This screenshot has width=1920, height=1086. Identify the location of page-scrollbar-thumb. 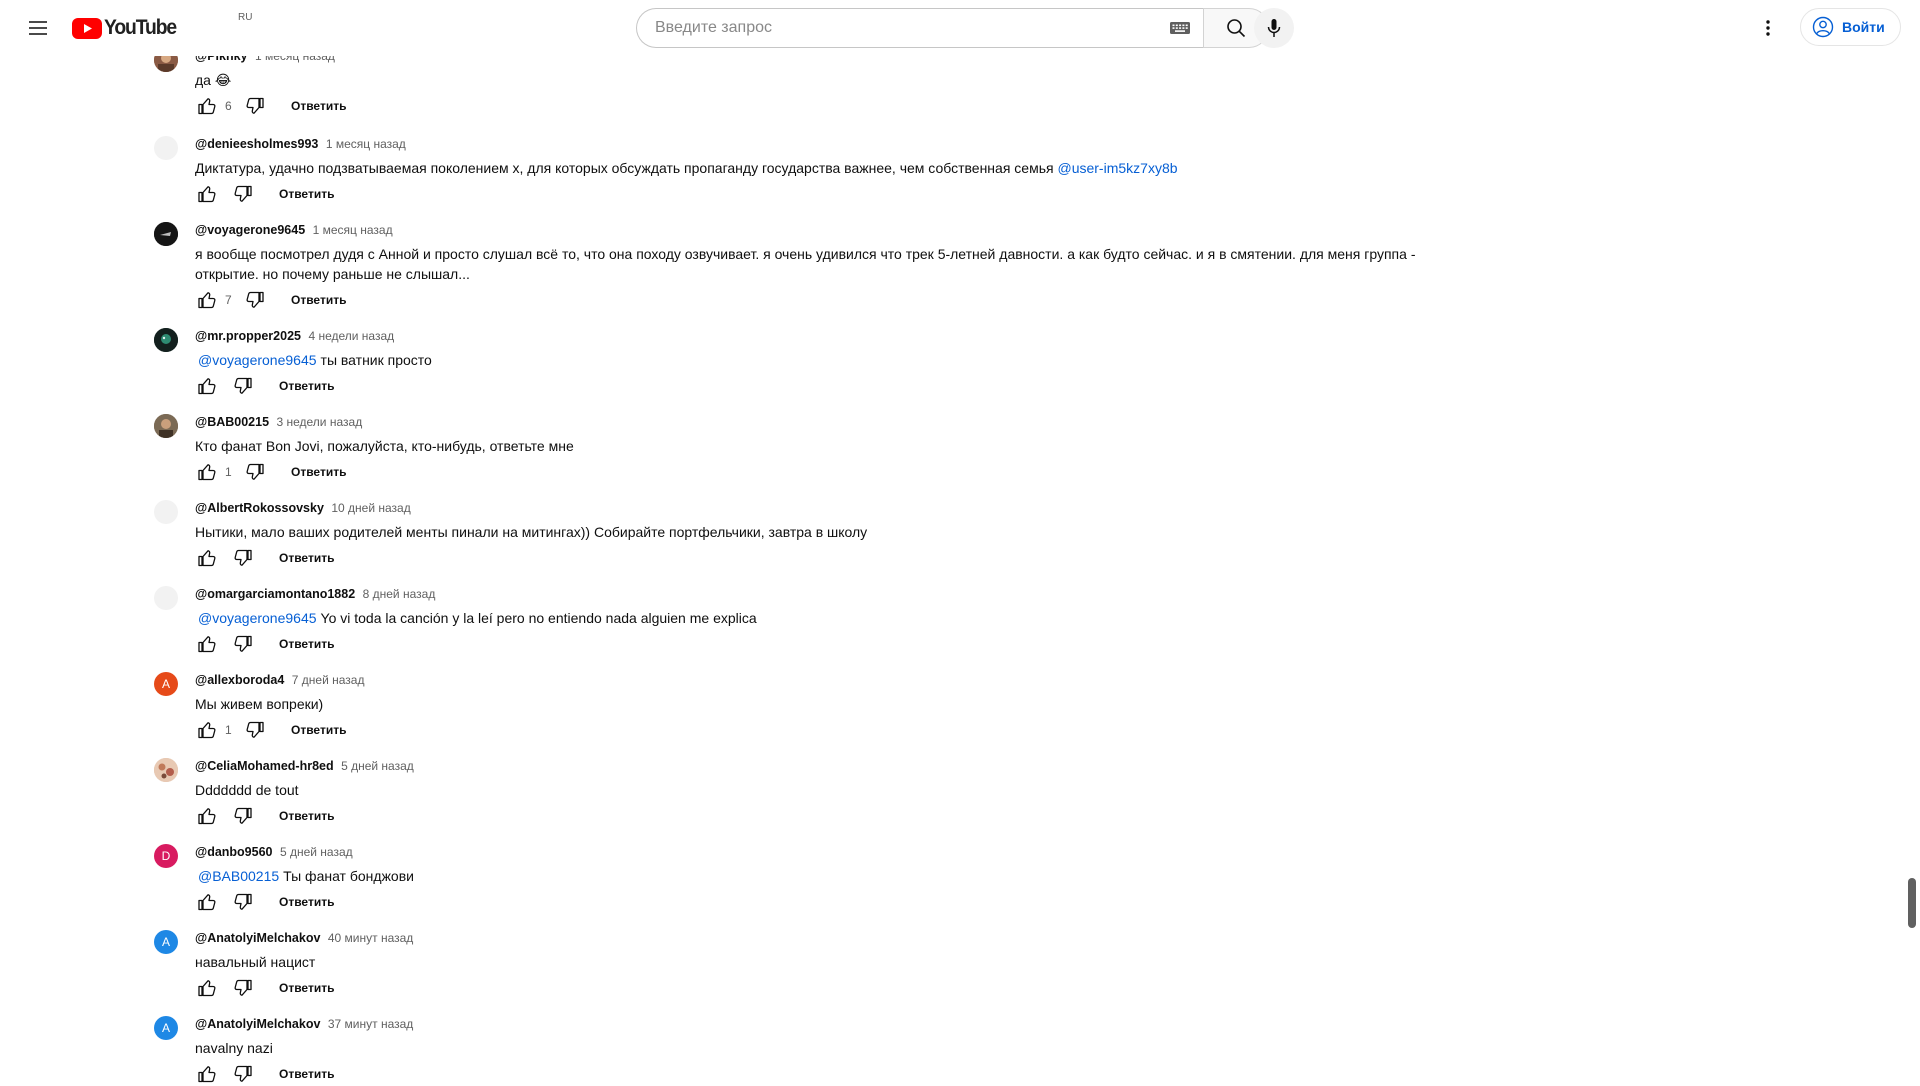
(1912, 903).